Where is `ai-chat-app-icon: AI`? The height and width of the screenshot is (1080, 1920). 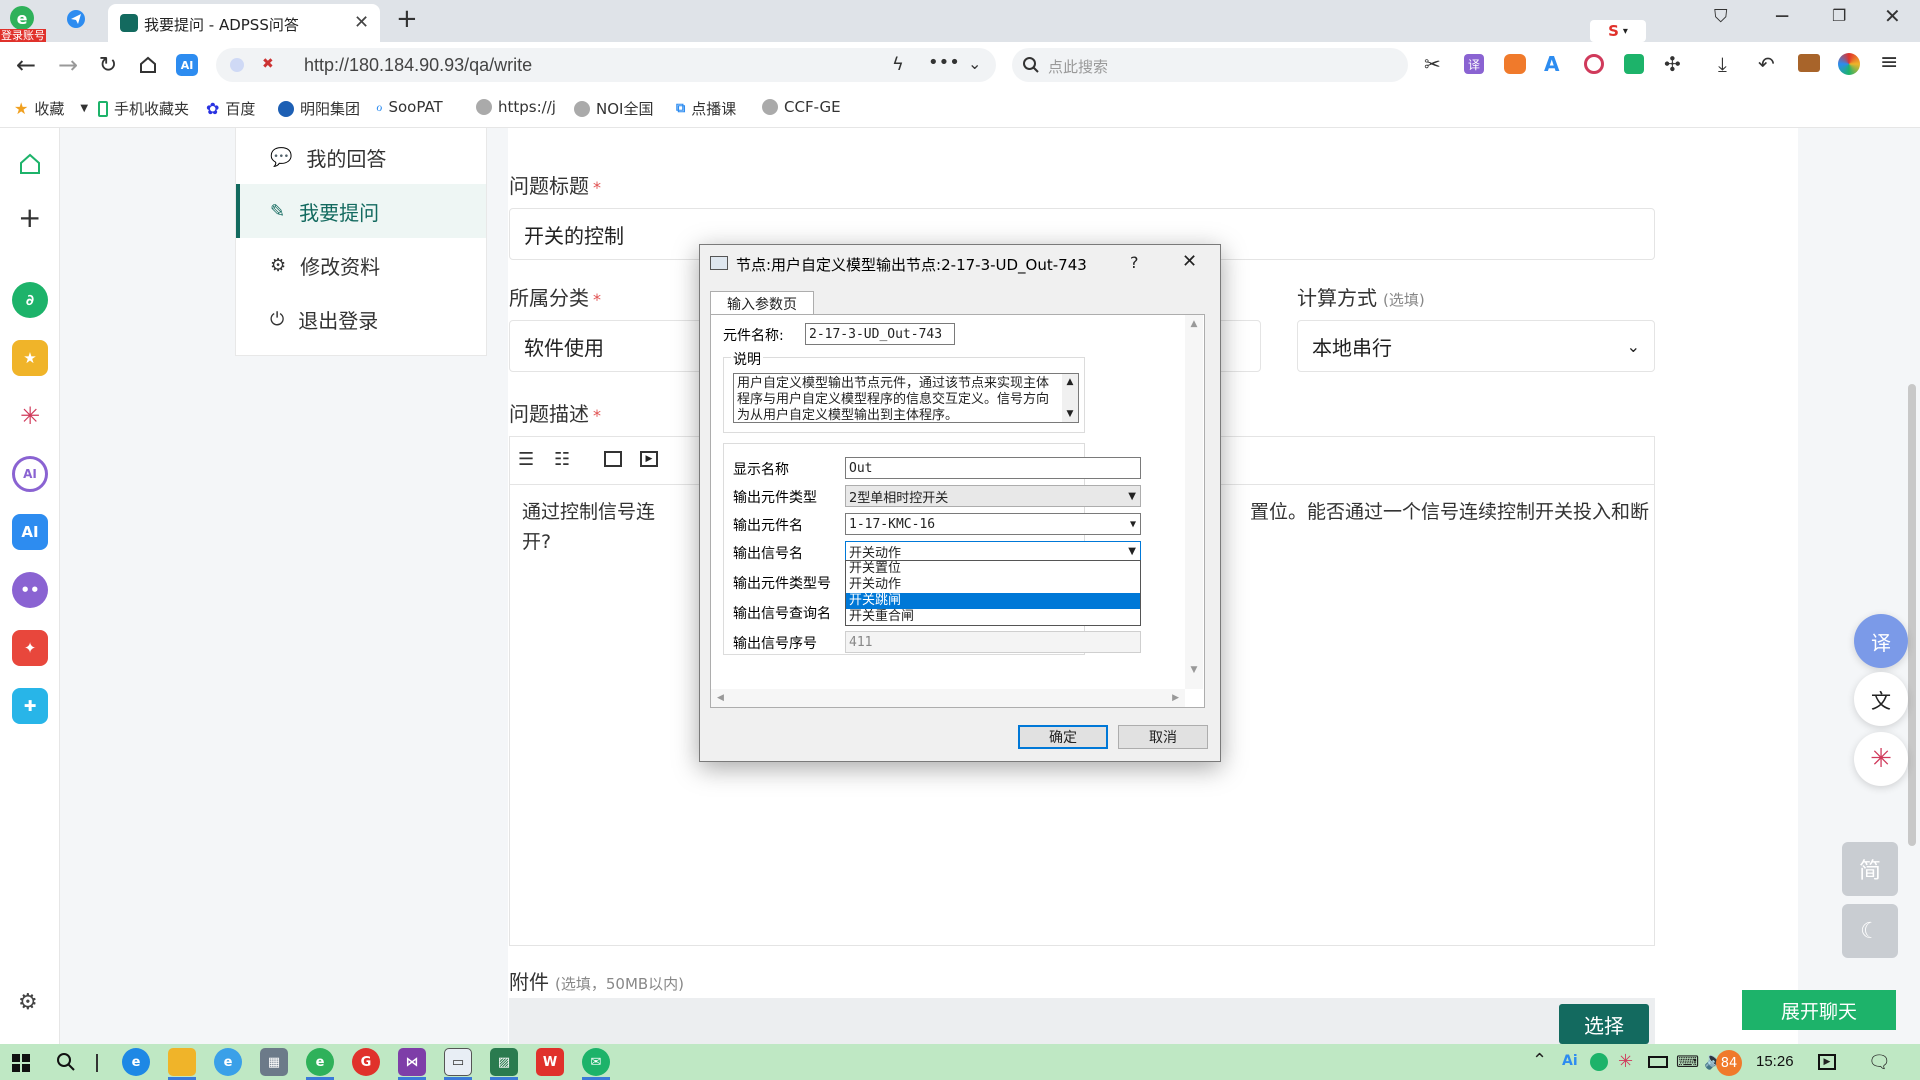 ai-chat-app-icon: AI is located at coordinates (30, 474).